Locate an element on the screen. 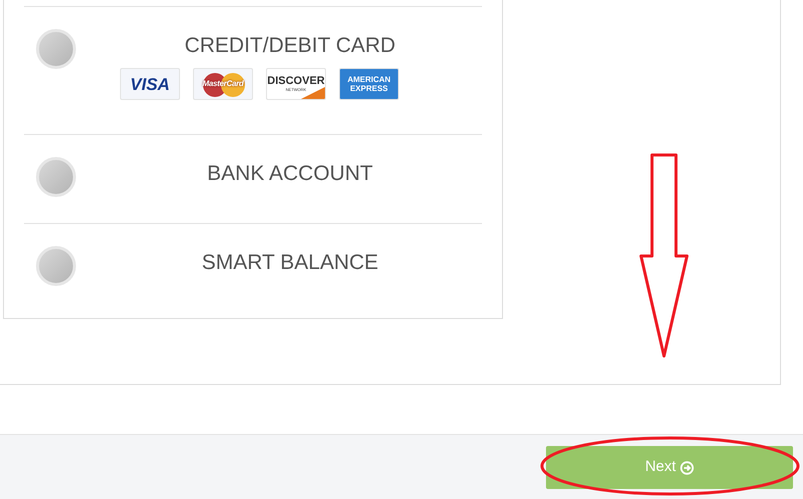 This screenshot has width=803, height=499. card-logo: VISA is located at coordinates (150, 84).